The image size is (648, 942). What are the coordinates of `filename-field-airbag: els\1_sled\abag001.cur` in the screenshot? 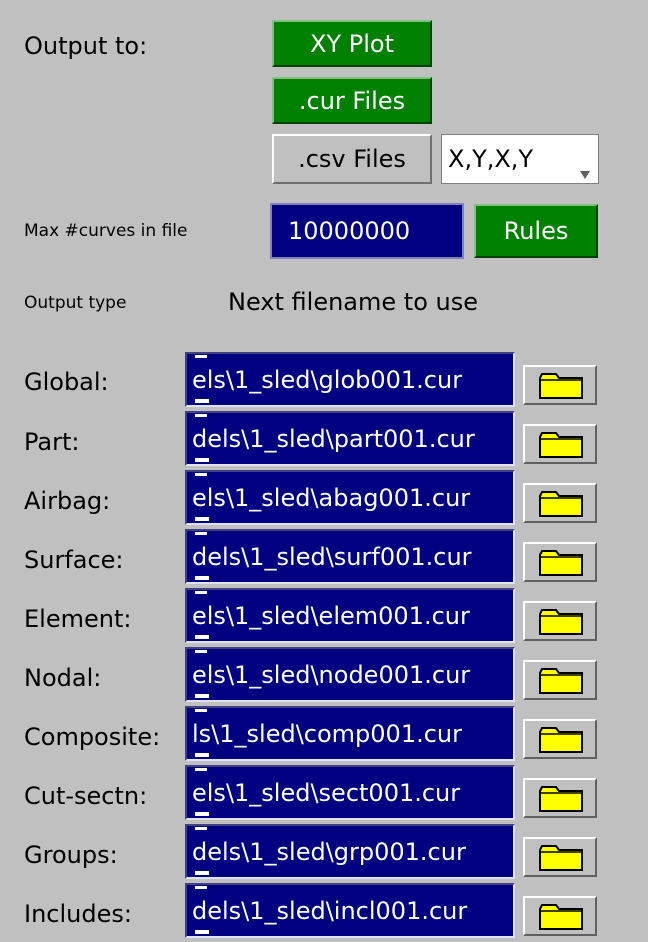 It's located at (350, 497).